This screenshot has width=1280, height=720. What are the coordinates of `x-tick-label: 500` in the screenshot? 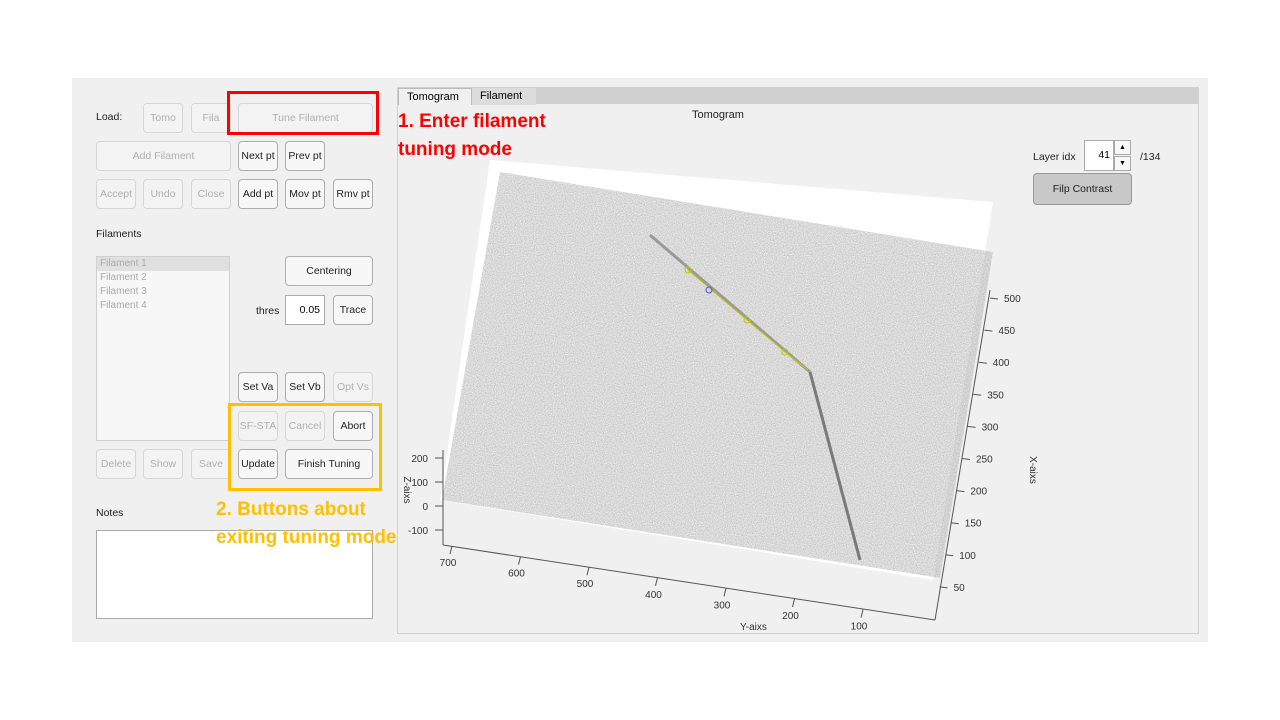 It's located at (1012, 299).